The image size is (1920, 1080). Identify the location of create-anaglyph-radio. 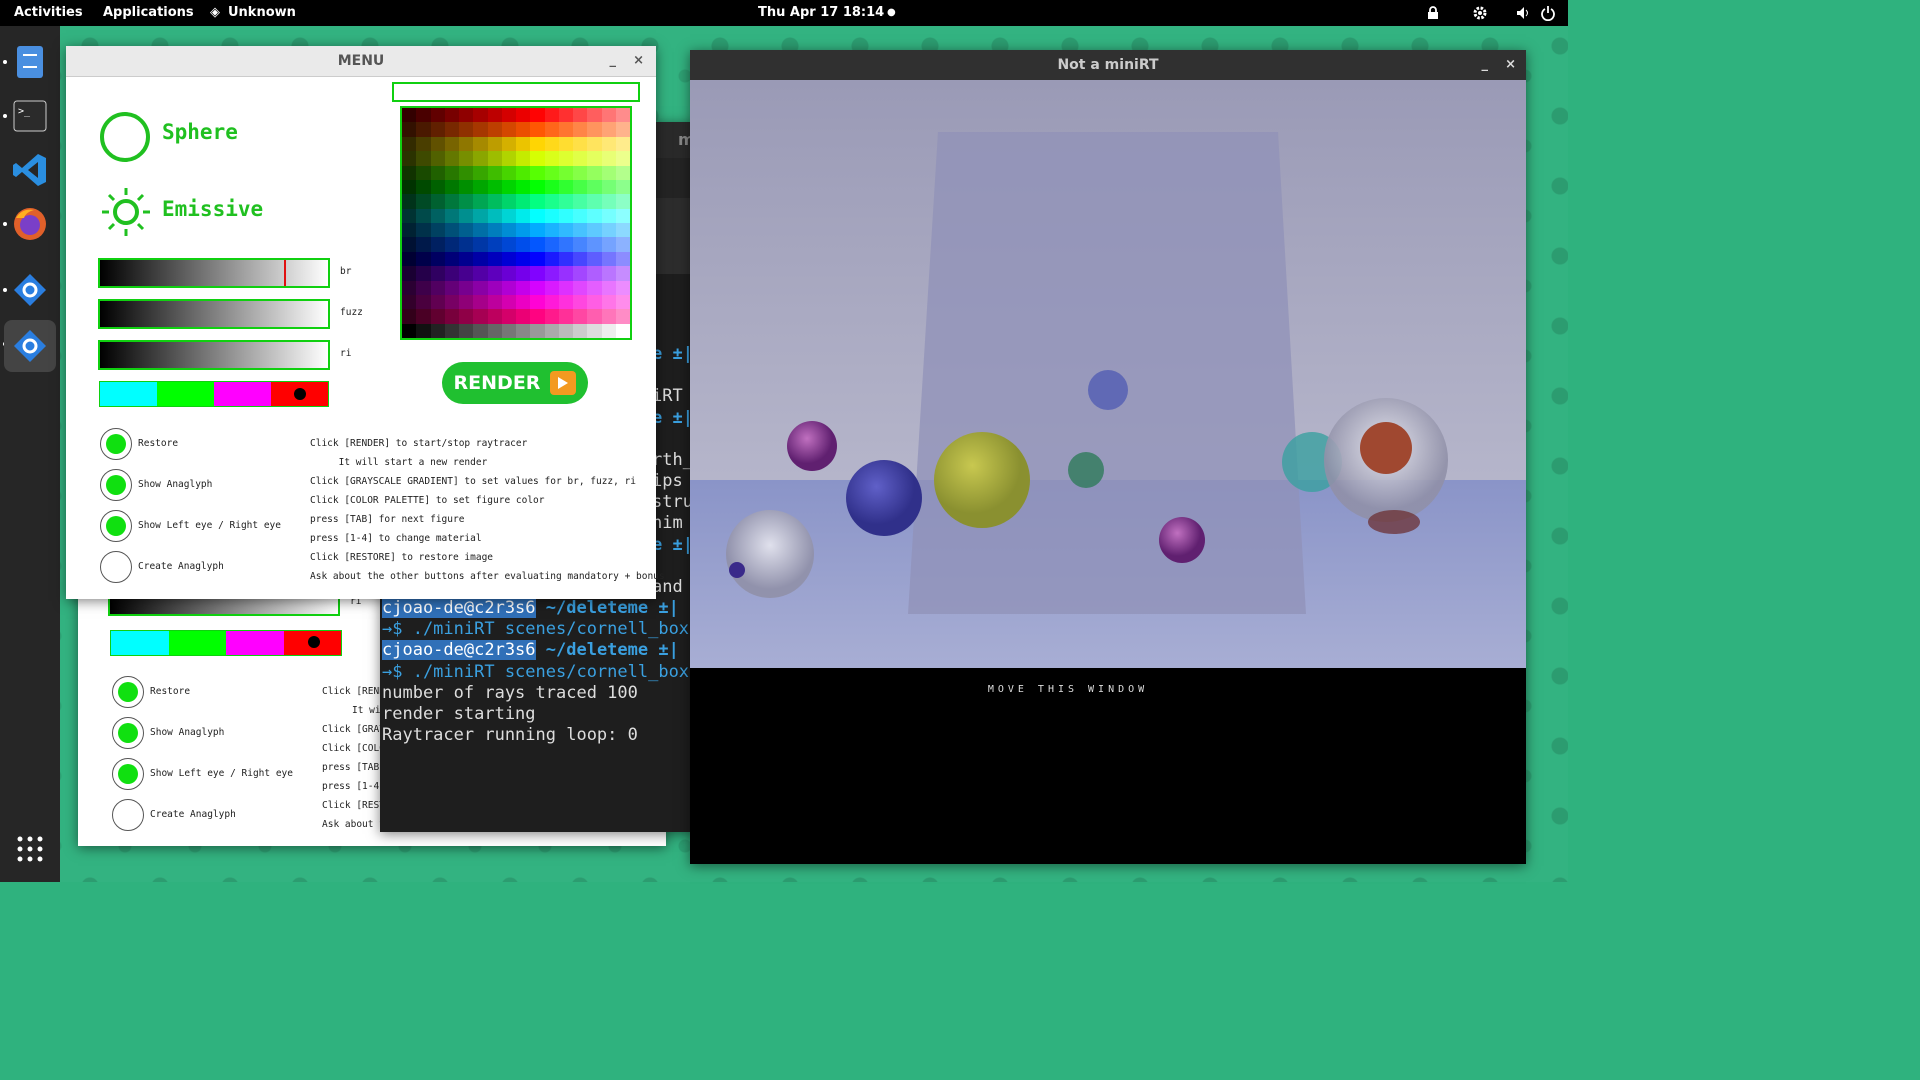
(116, 567).